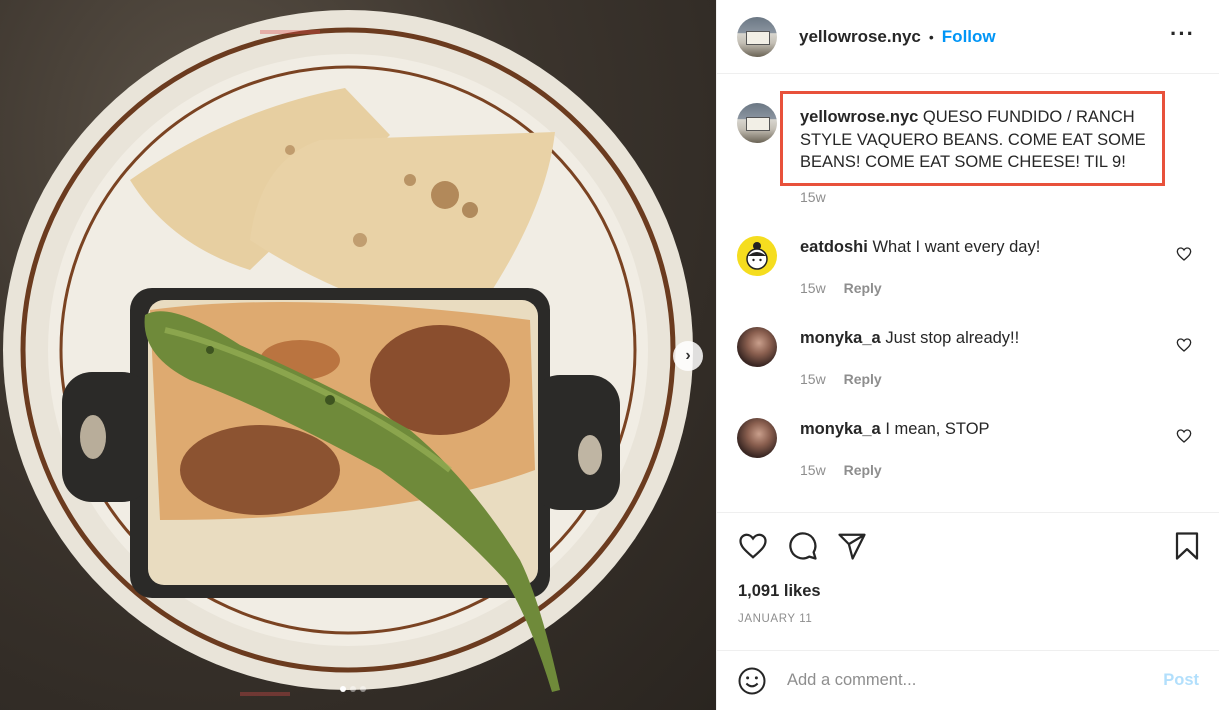  I want to click on likes-count: 1,091 likes, so click(779, 591).